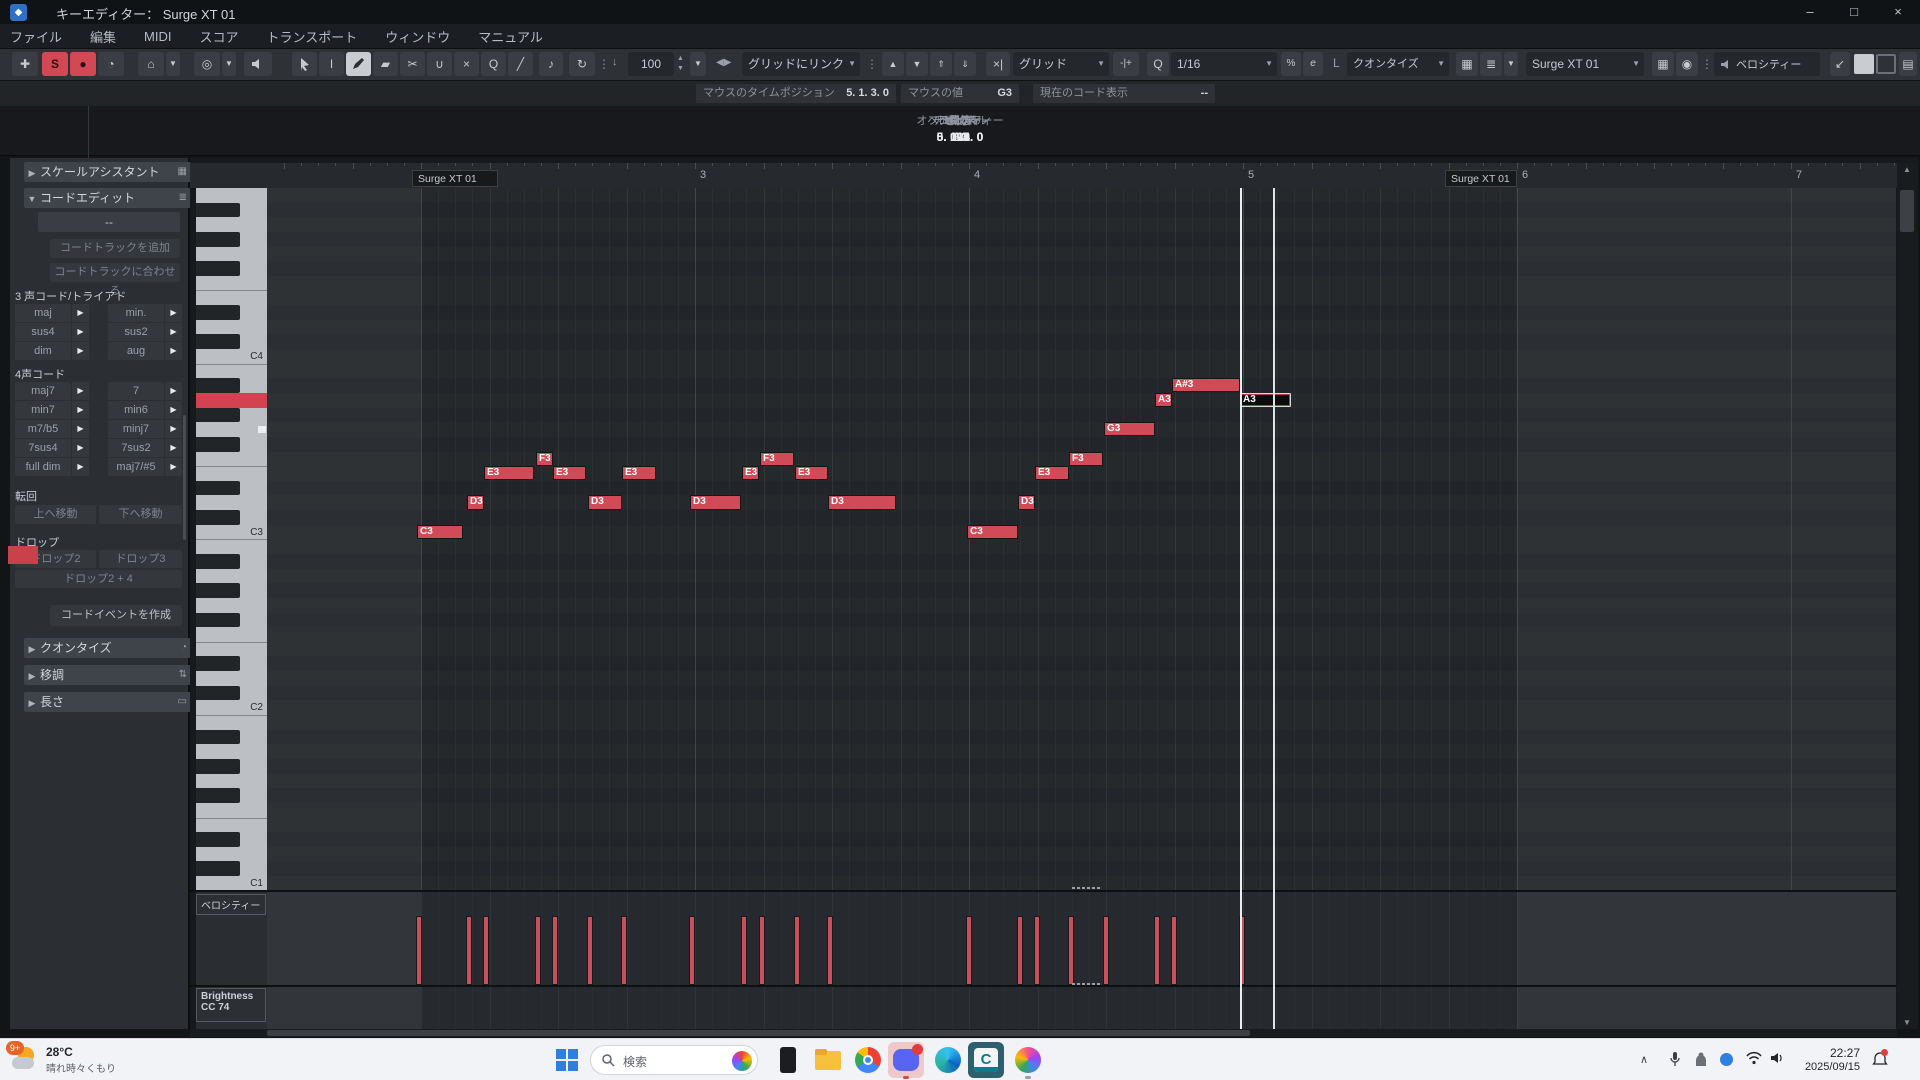 The image size is (1920, 1080). What do you see at coordinates (103, 36) in the screenshot?
I see `menu-1: 編集` at bounding box center [103, 36].